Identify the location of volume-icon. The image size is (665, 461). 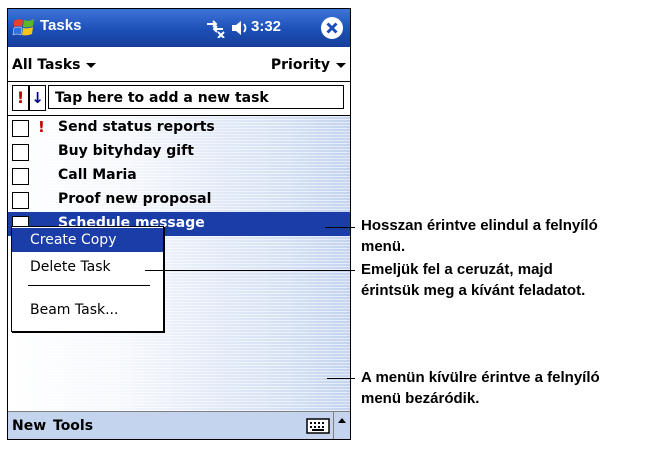
(240, 28).